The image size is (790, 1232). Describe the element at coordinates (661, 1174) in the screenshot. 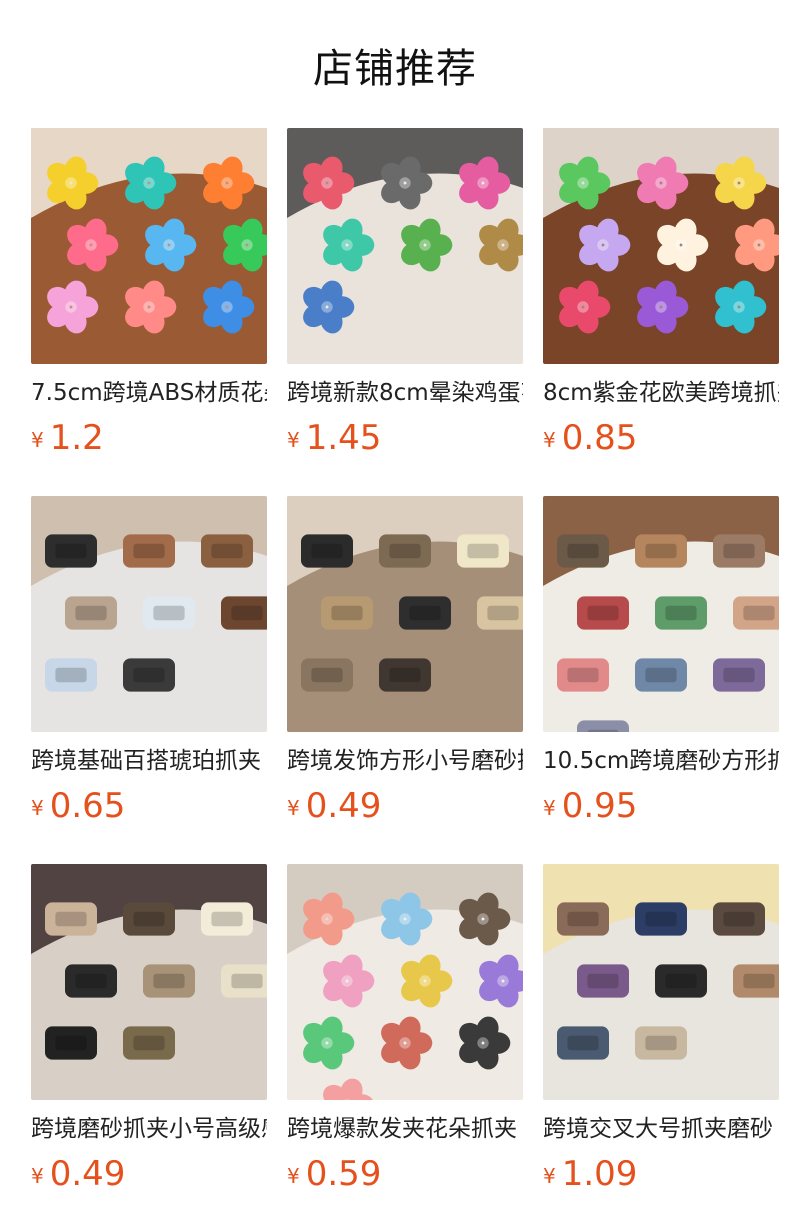

I see `product-price: ¥1.09` at that location.